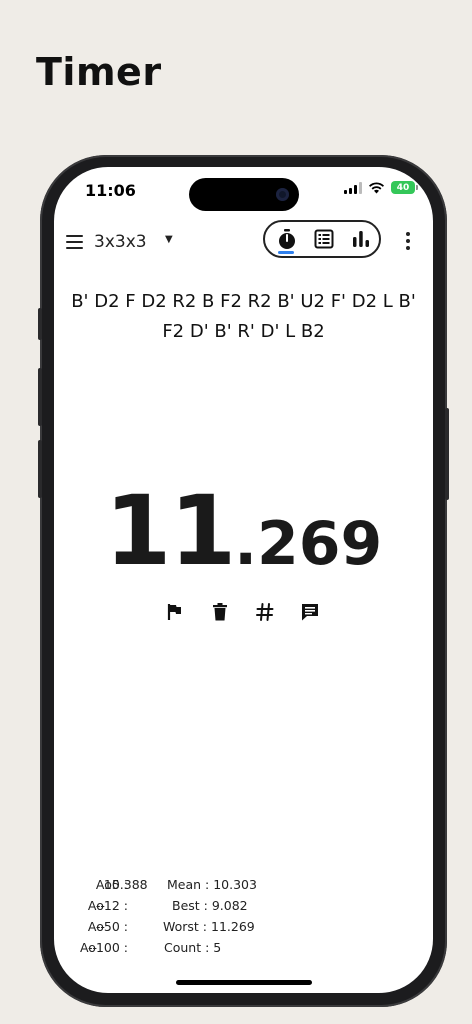 The width and height of the screenshot is (472, 1024). Describe the element at coordinates (212, 884) in the screenshot. I see `stat-mean: Mean : 10.303` at that location.